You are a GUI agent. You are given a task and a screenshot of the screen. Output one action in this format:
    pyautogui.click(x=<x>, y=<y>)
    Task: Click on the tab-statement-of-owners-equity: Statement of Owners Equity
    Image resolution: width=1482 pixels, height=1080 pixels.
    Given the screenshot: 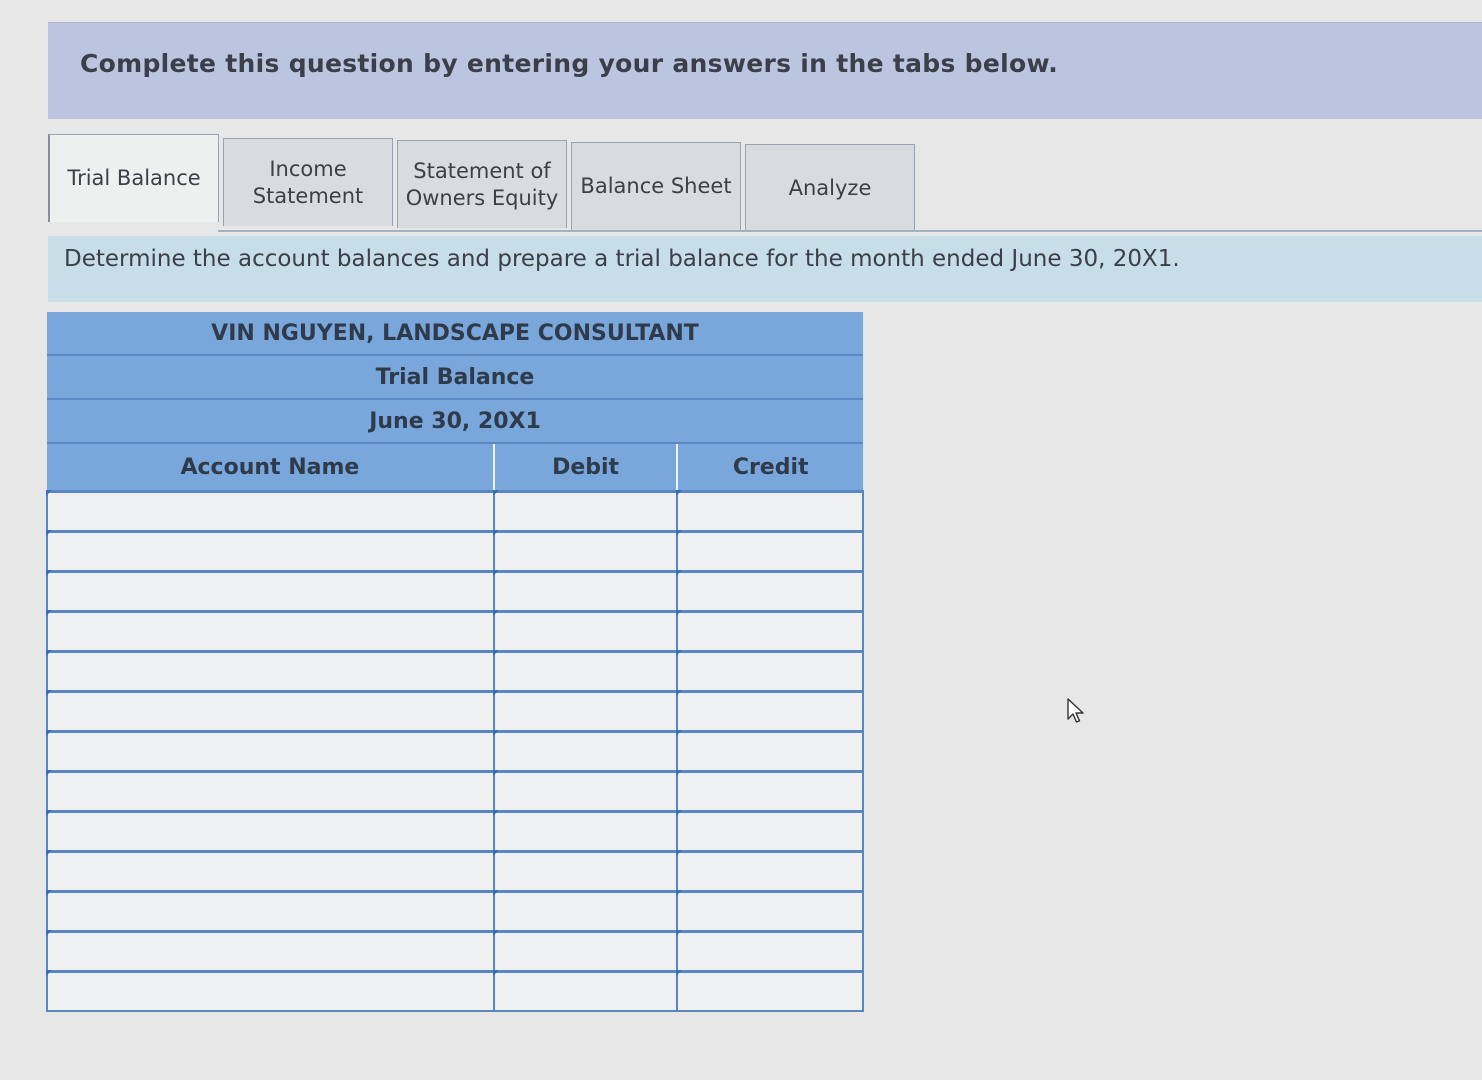 What is the action you would take?
    pyautogui.click(x=482, y=184)
    